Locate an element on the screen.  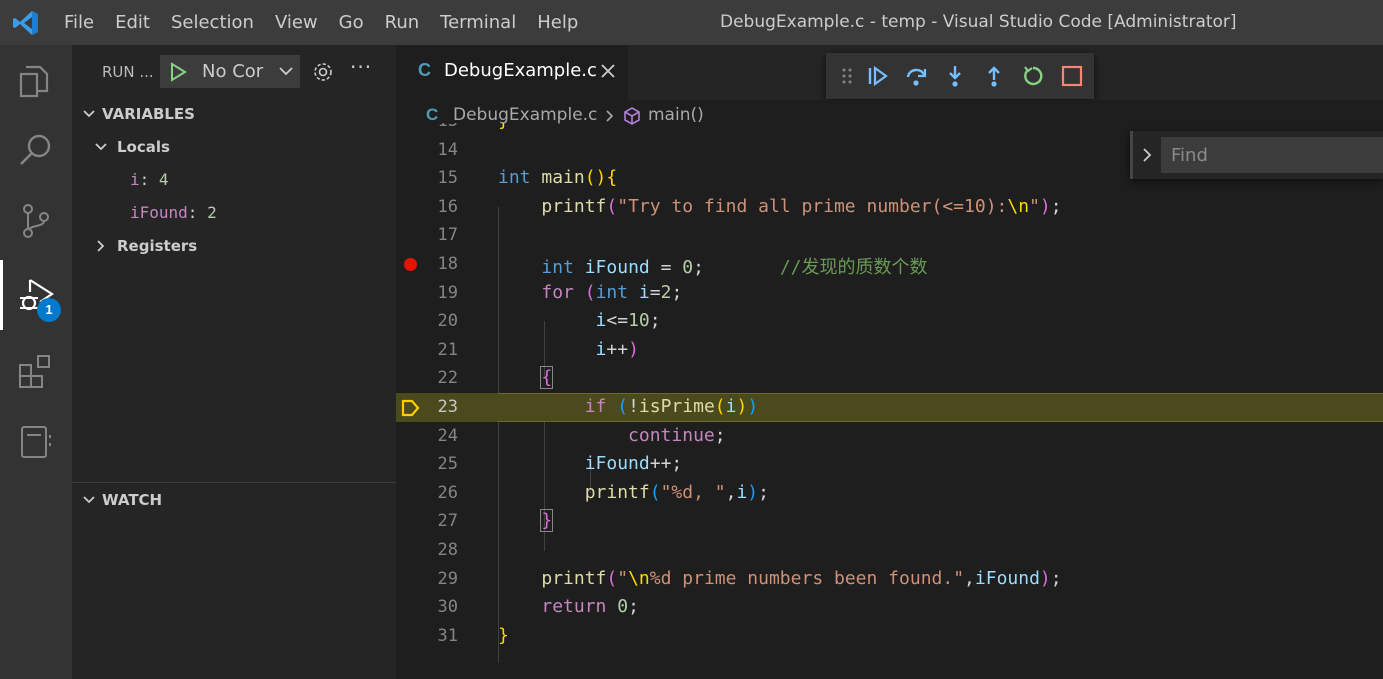
activity-extensions is located at coordinates (36, 370).